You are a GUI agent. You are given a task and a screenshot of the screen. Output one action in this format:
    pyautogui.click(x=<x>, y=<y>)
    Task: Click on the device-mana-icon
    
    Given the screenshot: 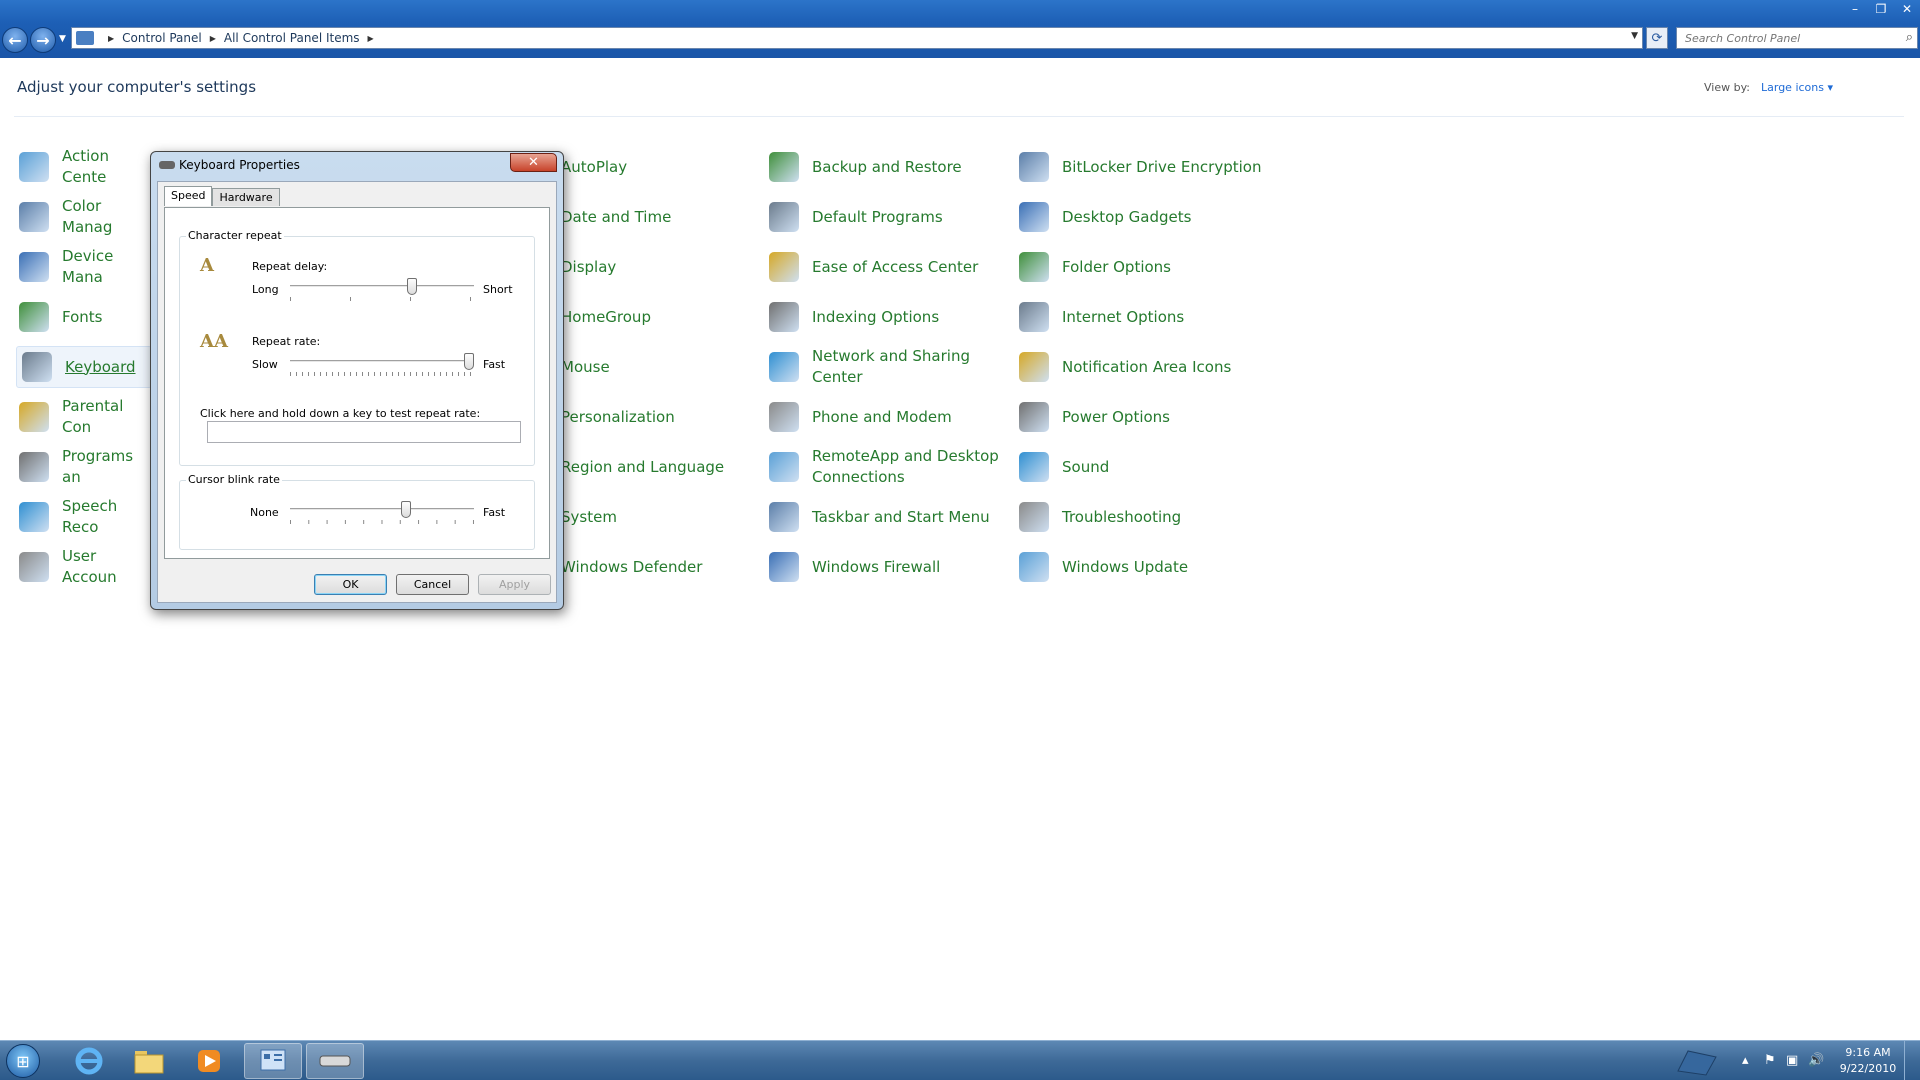 What is the action you would take?
    pyautogui.click(x=34, y=267)
    